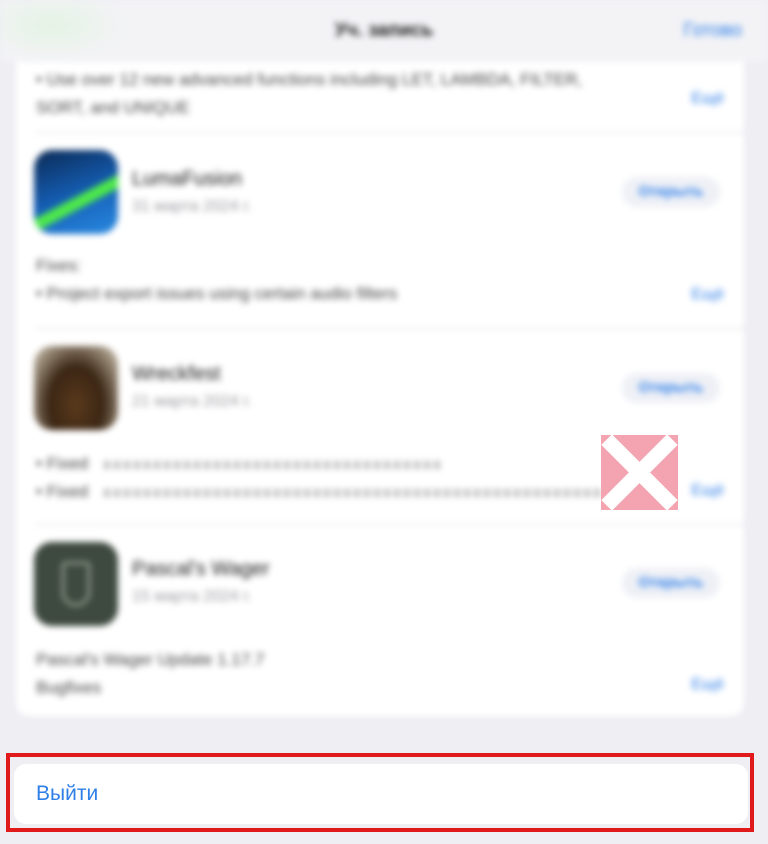 The image size is (768, 844). What do you see at coordinates (76, 388) in the screenshot?
I see `wreckfest-app-icon` at bounding box center [76, 388].